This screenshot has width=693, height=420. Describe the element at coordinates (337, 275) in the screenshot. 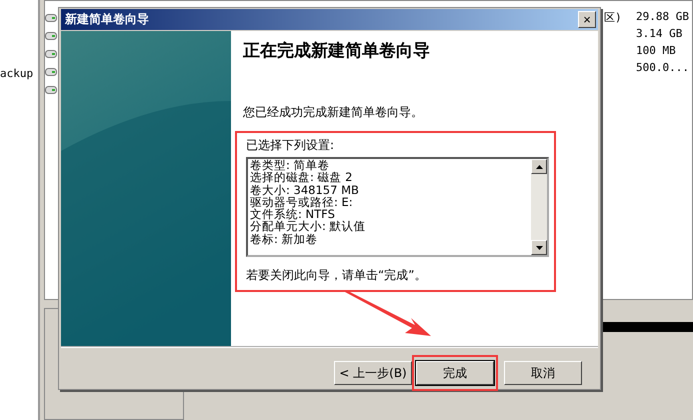

I see `close-hint: 若要关闭此向导，请单击“完成”。` at that location.